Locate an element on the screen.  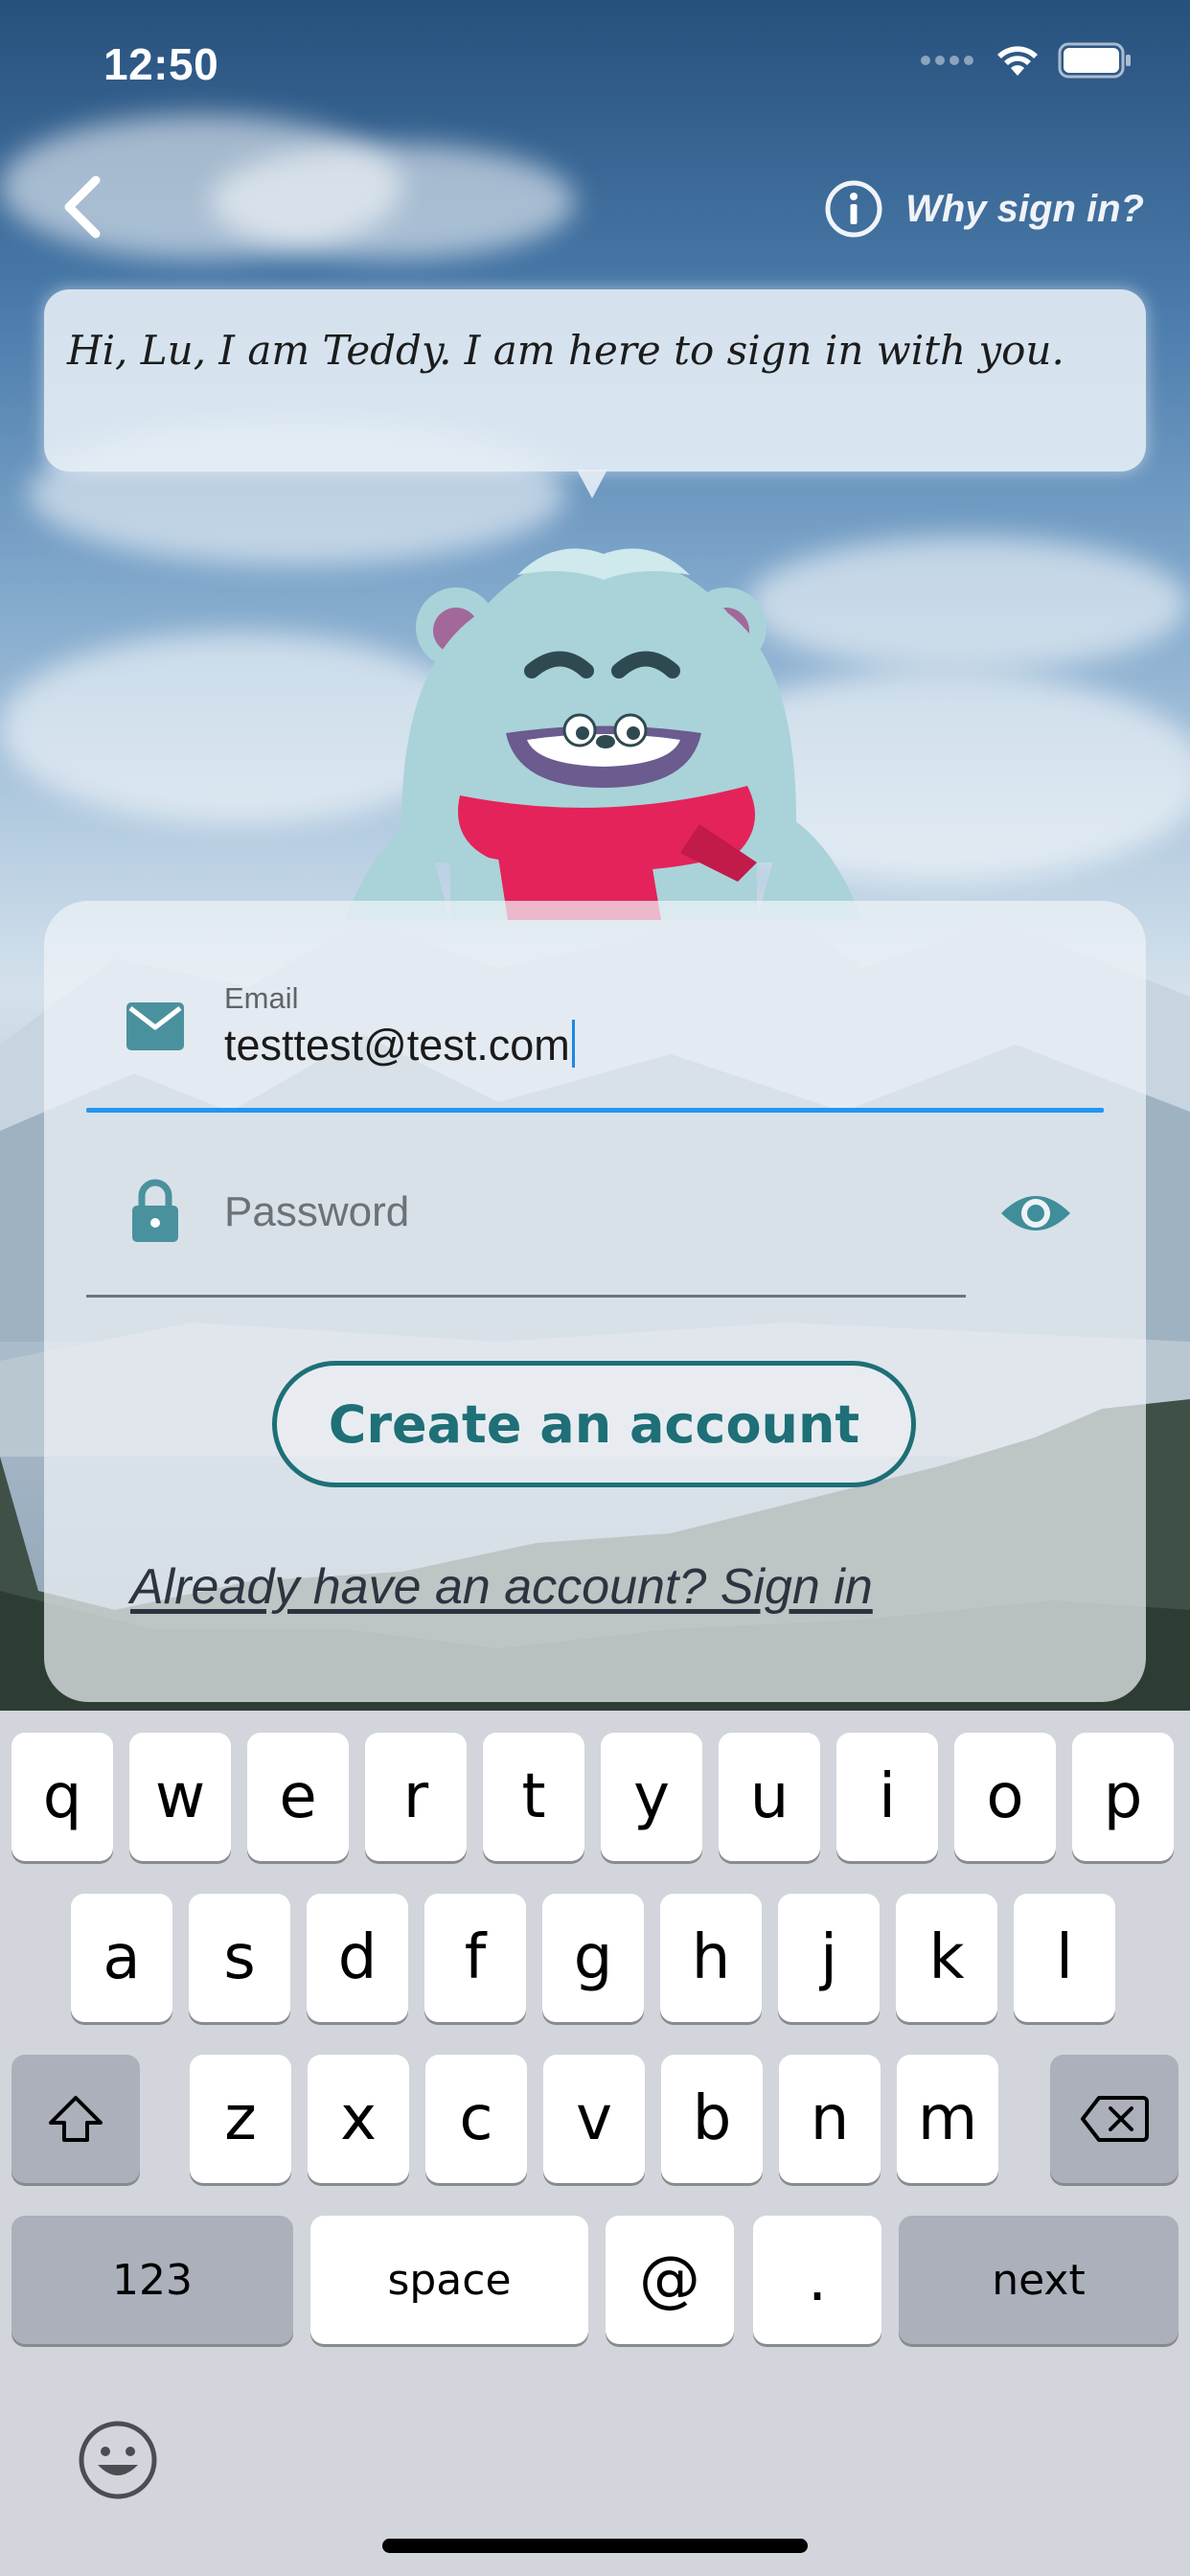
key-p: p is located at coordinates (1123, 1797).